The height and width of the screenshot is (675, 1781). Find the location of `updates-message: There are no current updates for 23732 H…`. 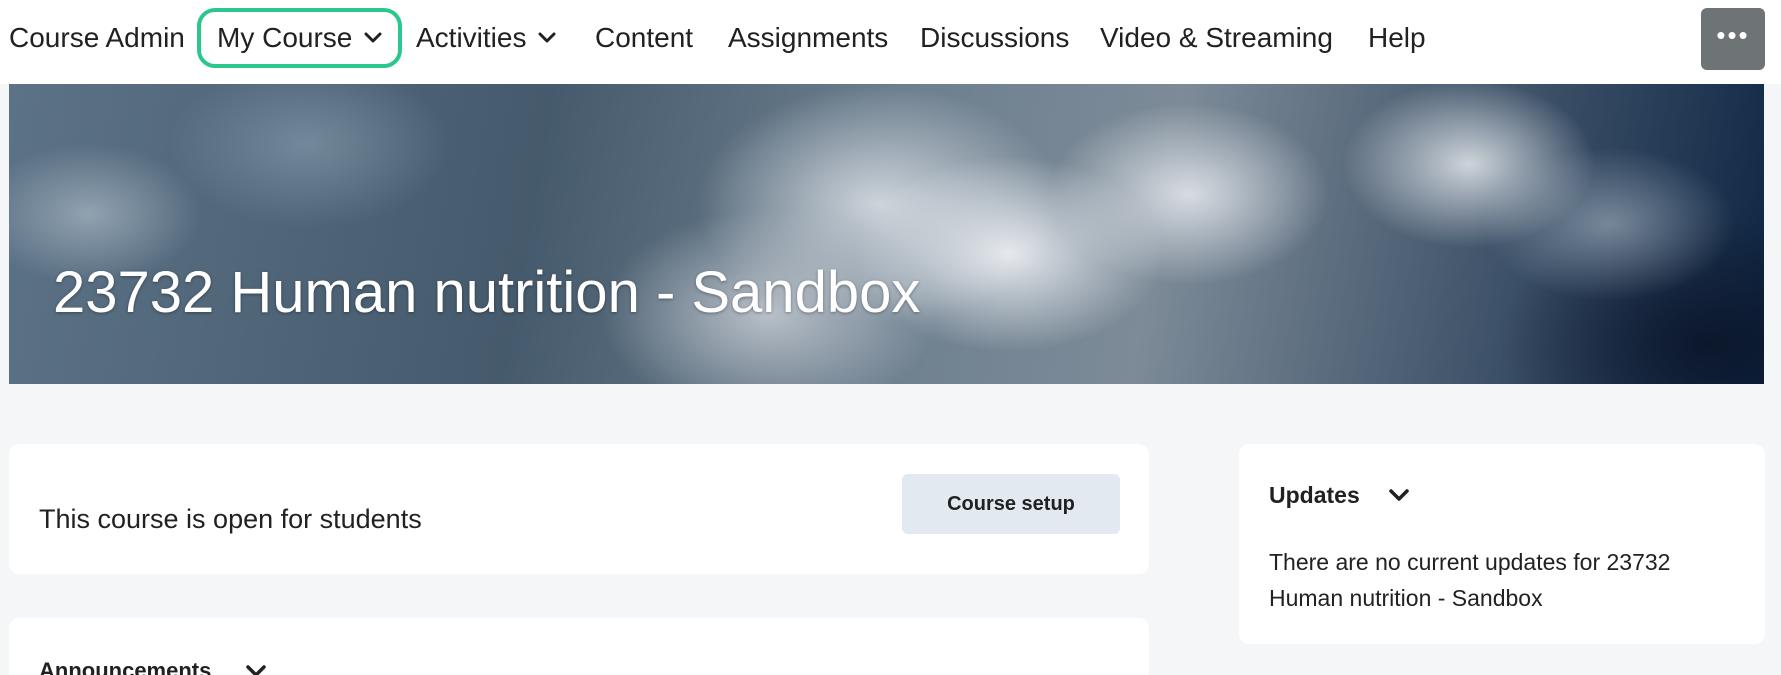

updates-message: There are no current updates for 23732 H… is located at coordinates (1470, 580).